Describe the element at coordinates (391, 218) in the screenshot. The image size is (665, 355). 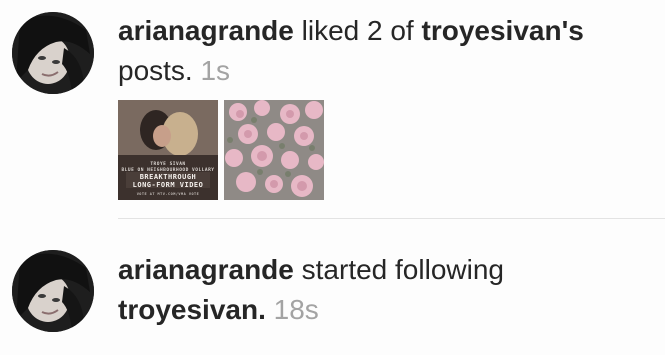
I see `divider` at that location.